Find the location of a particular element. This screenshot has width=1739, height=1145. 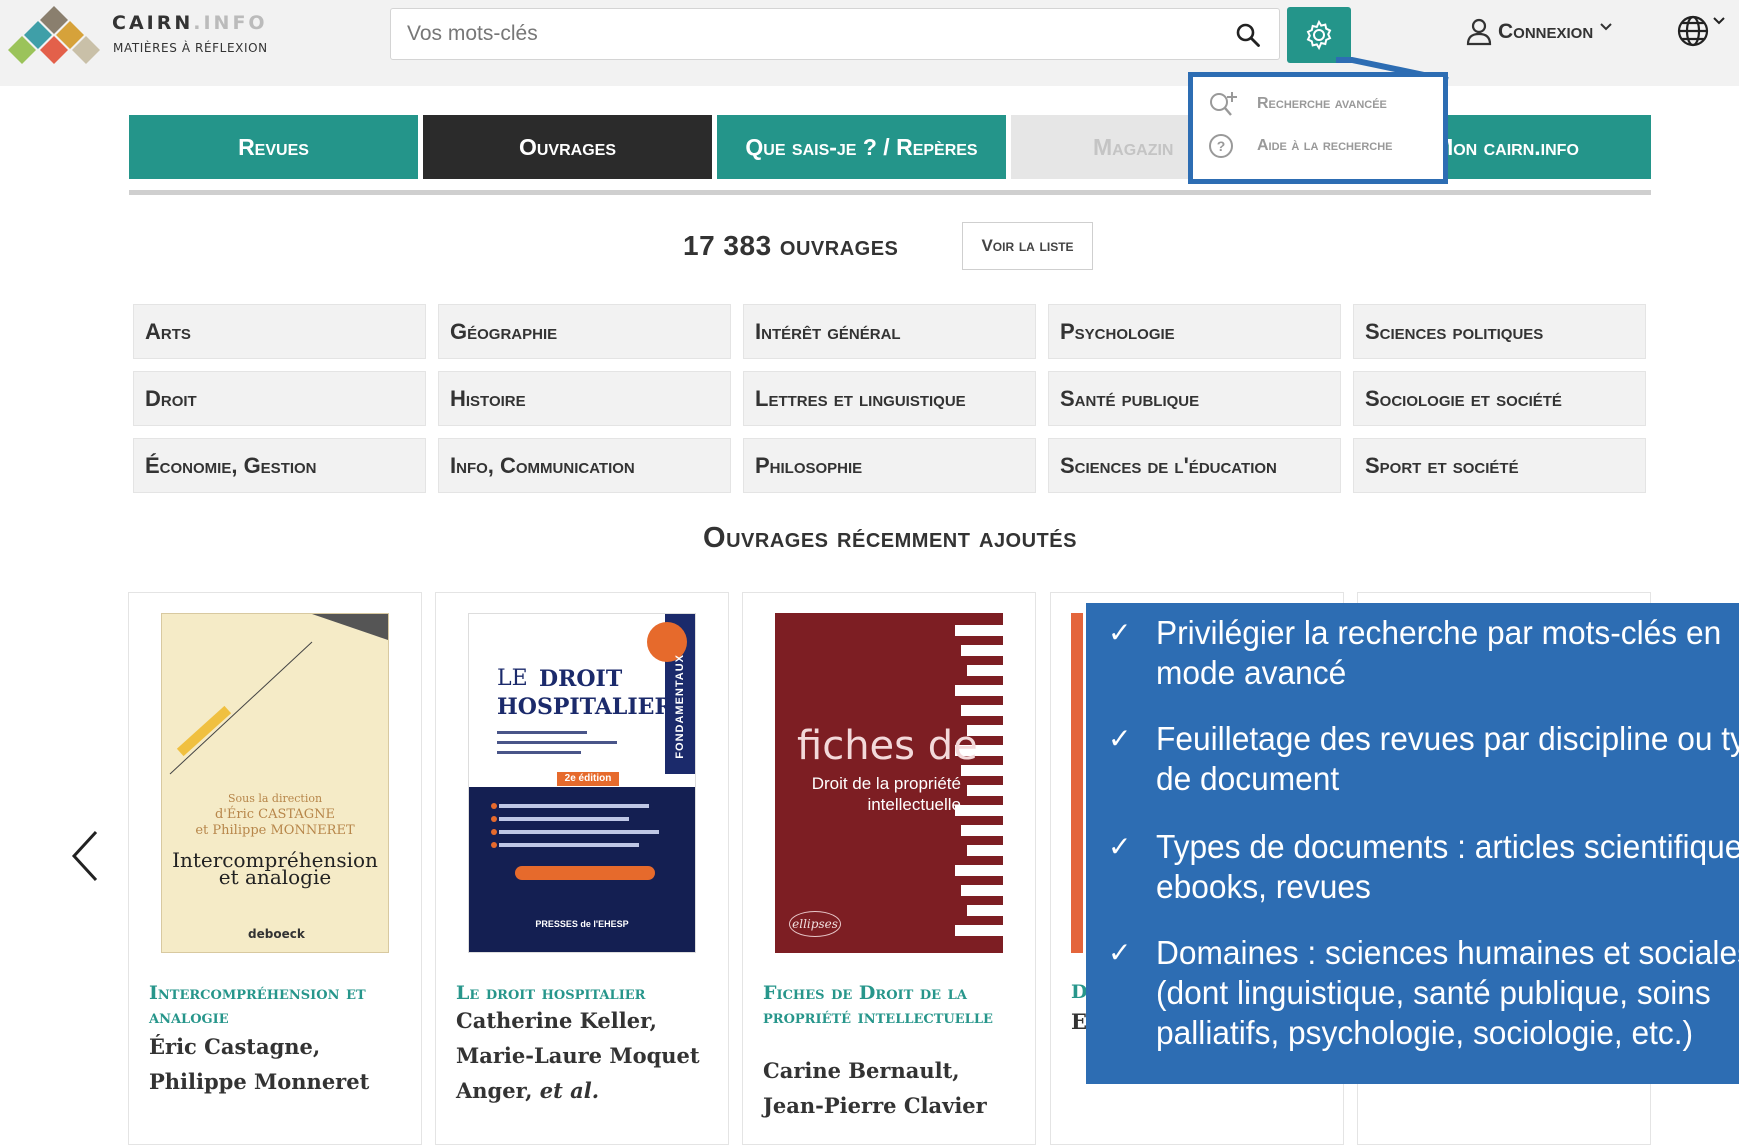

search-help-label: Aide à la recherche is located at coordinates (1325, 145).